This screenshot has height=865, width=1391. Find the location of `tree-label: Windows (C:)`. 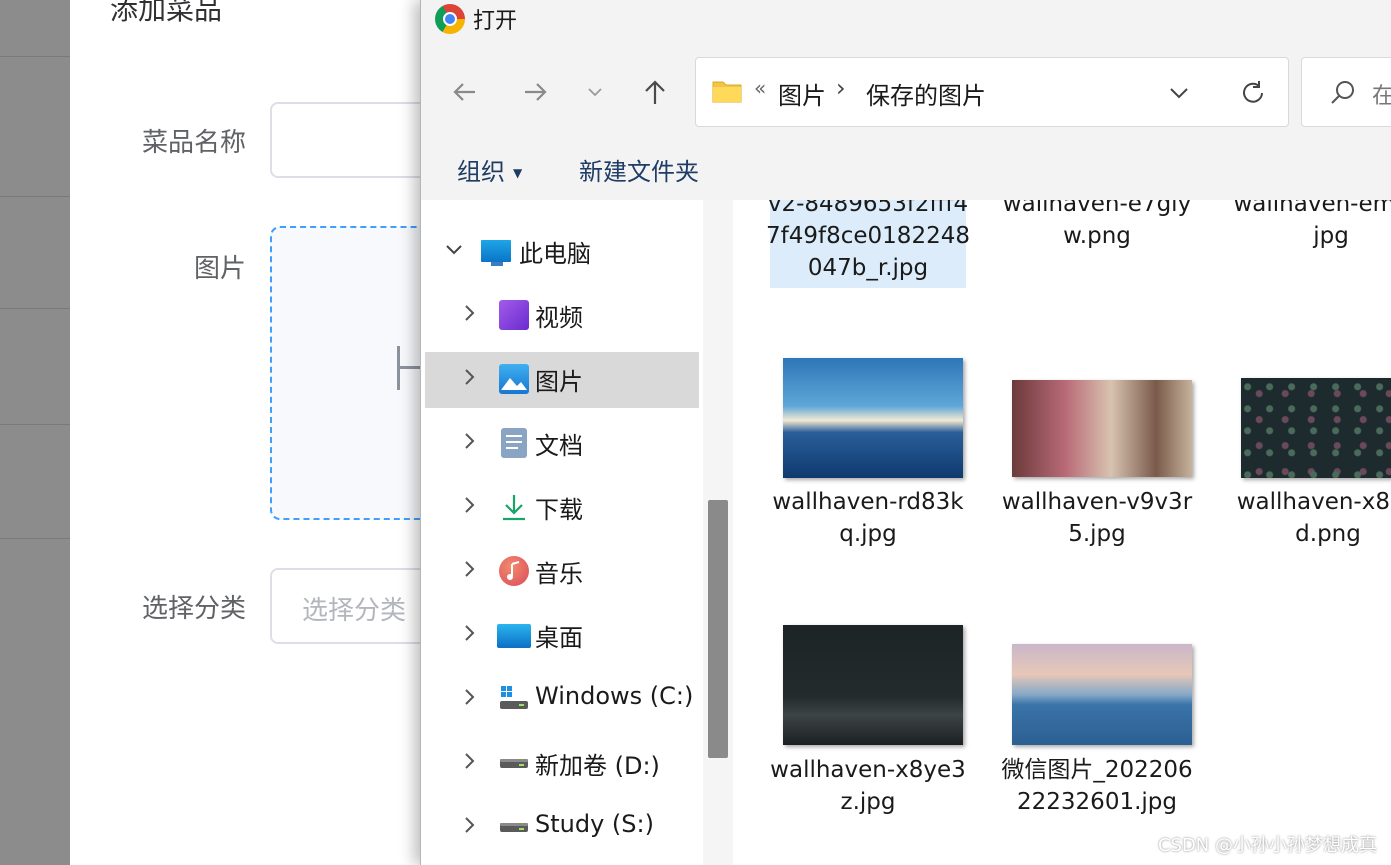

tree-label: Windows (C:) is located at coordinates (614, 696).